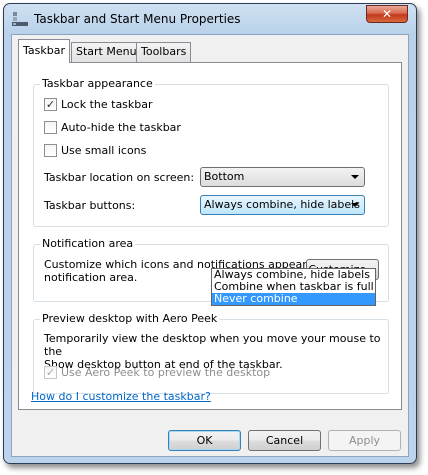 The image size is (428, 475). I want to click on title-bar: Taskbar and Start Menu Properties ✕, so click(210, 19).